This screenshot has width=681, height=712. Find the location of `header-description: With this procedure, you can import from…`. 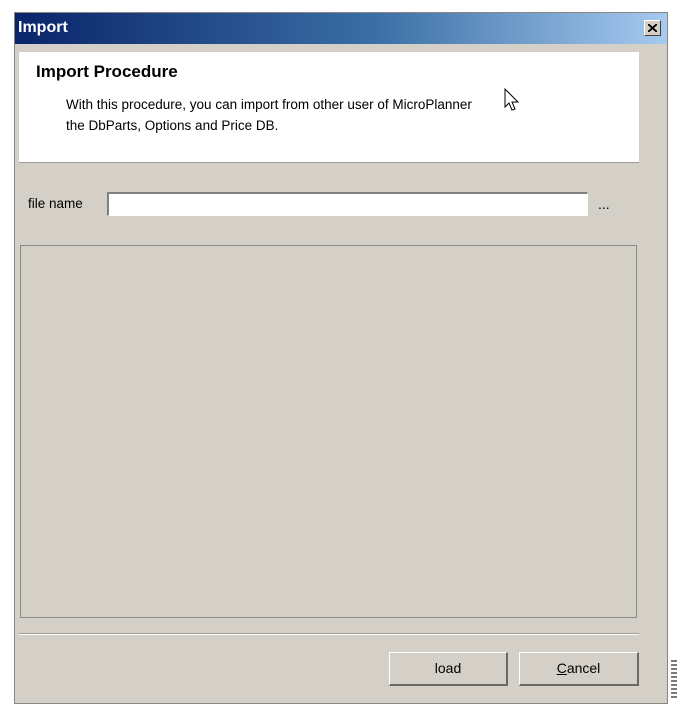

header-description: With this procedure, you can import from… is located at coordinates (346, 115).